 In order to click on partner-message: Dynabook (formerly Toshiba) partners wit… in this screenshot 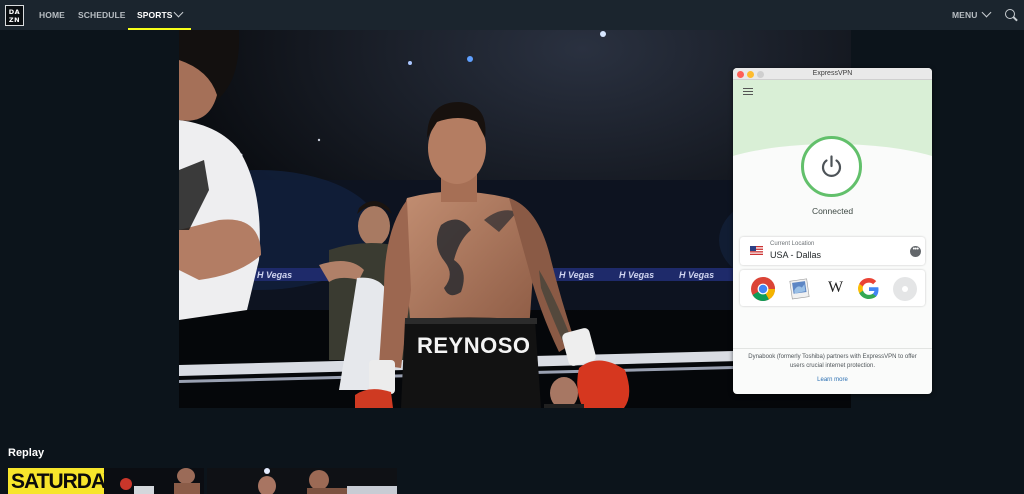, I will do `click(832, 361)`.